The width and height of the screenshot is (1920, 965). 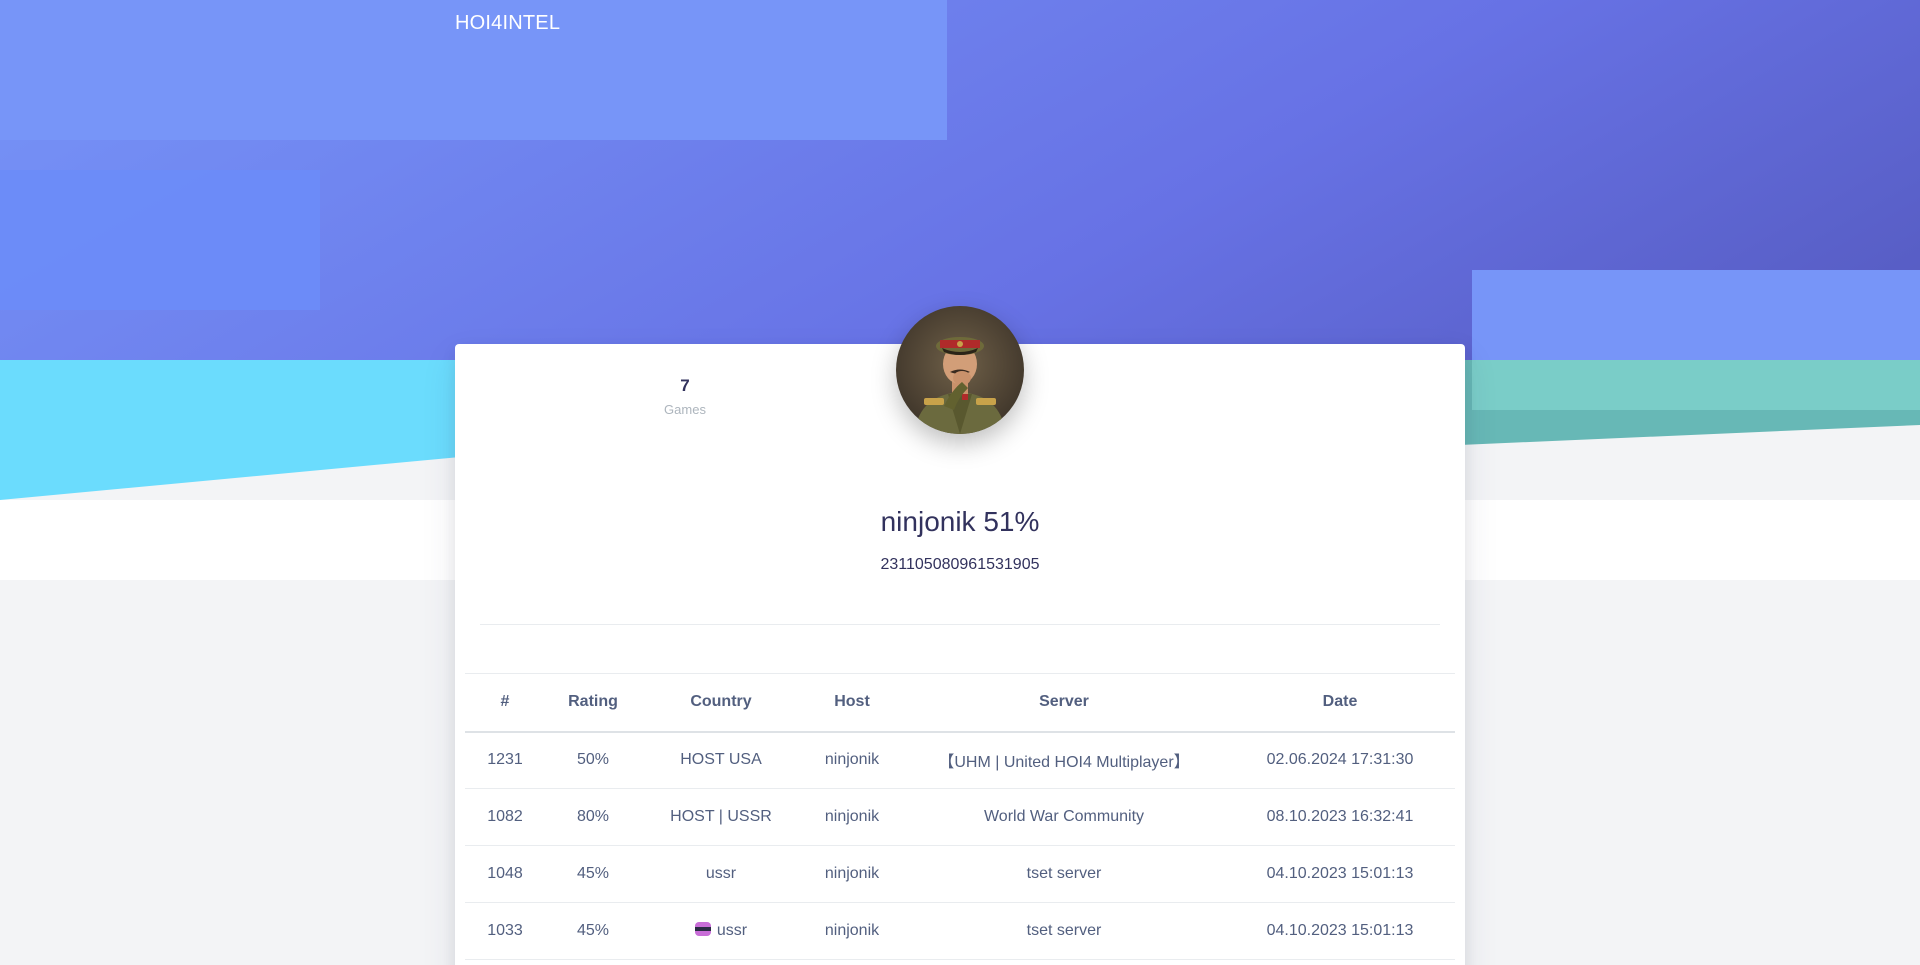 I want to click on table-header-row: # Rating Country Host Server Date, so click(x=960, y=703).